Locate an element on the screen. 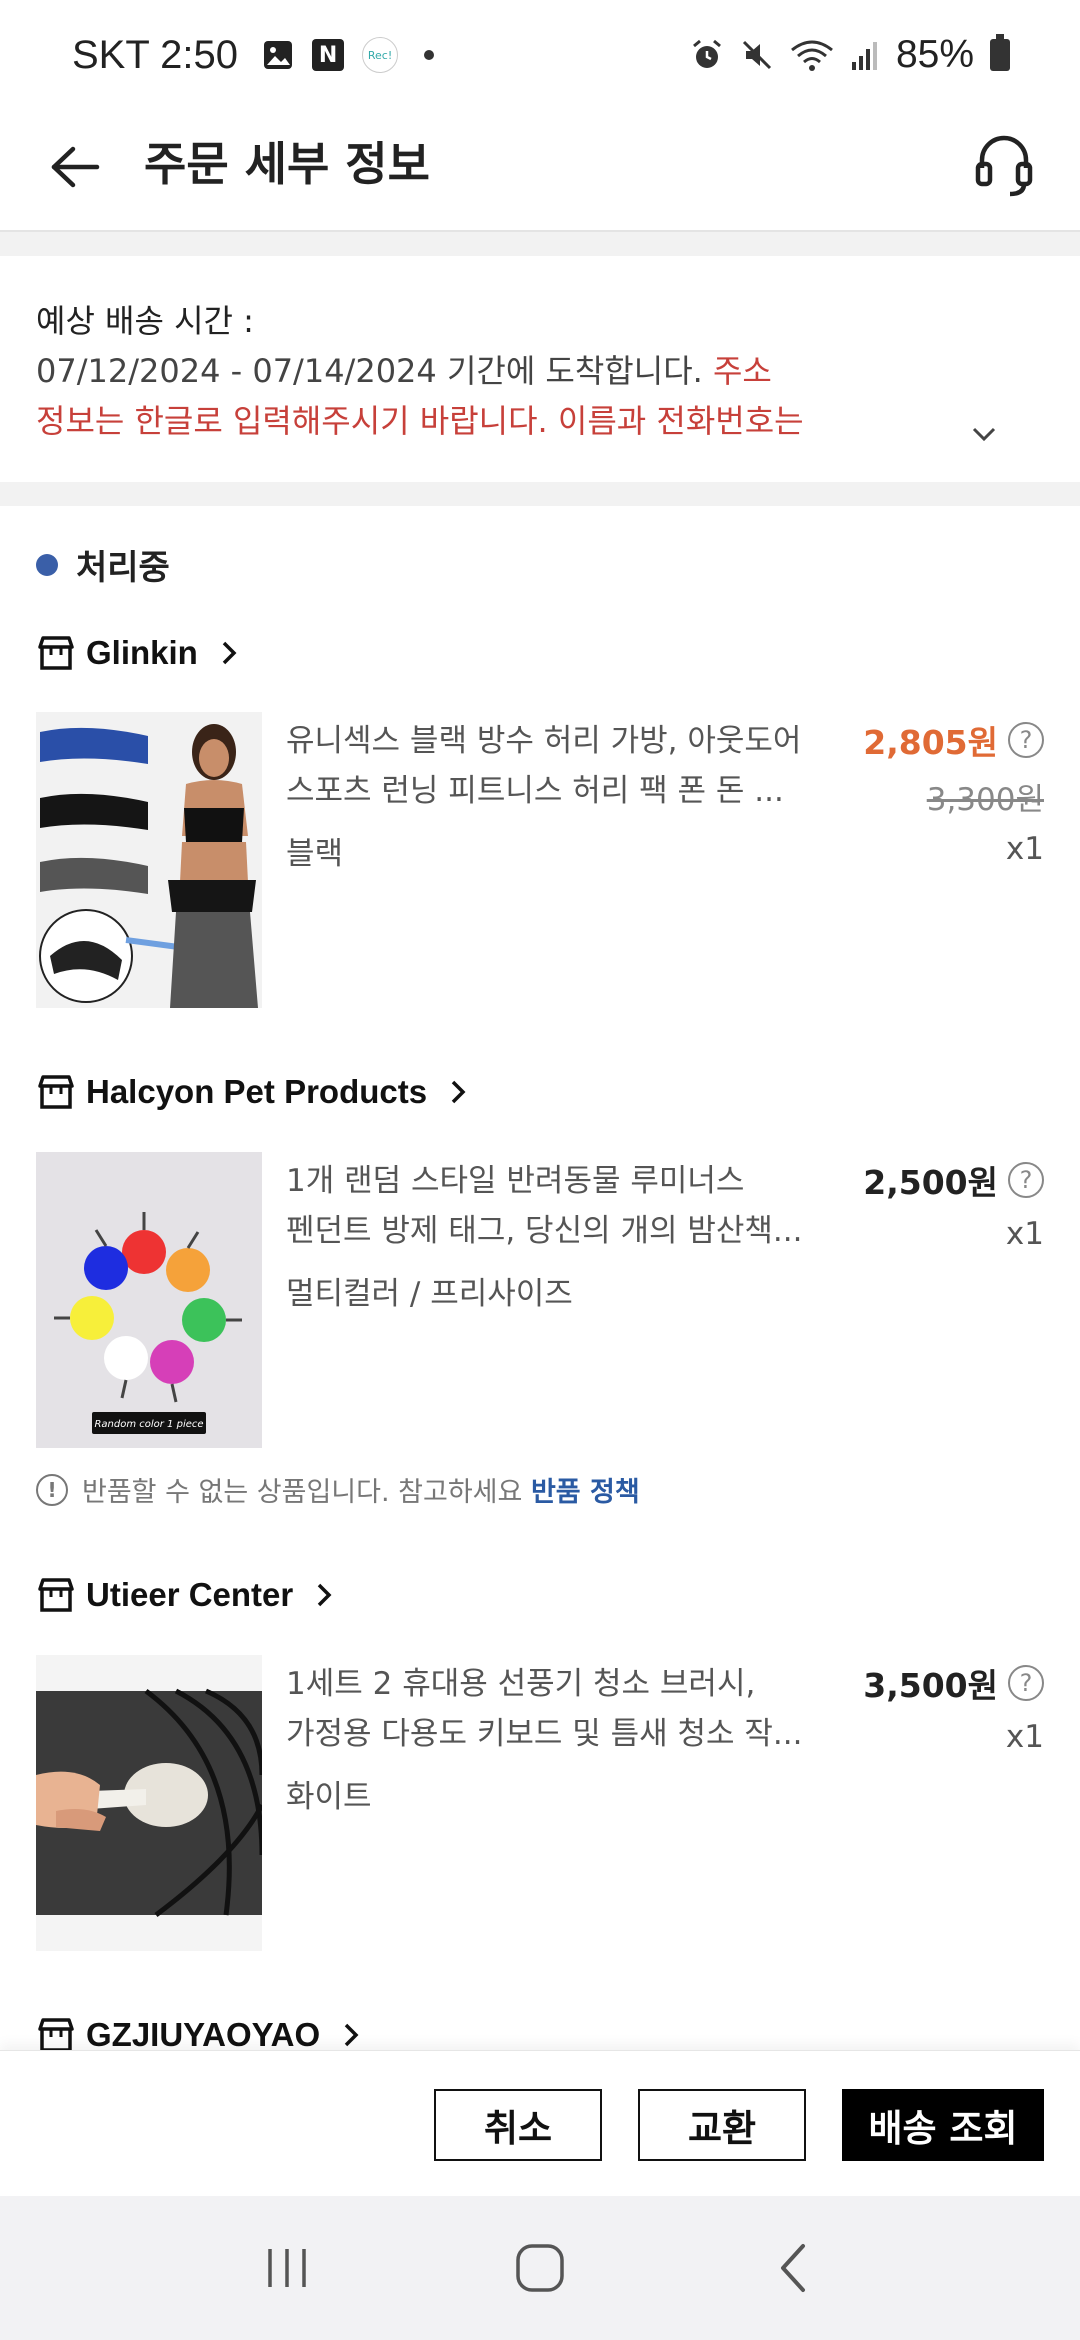 This screenshot has width=1080, height=2340. delivery-dates: 07/12/2024 - 07/14/2024 기간에 도착합니다. 주소 is located at coordinates (404, 371).